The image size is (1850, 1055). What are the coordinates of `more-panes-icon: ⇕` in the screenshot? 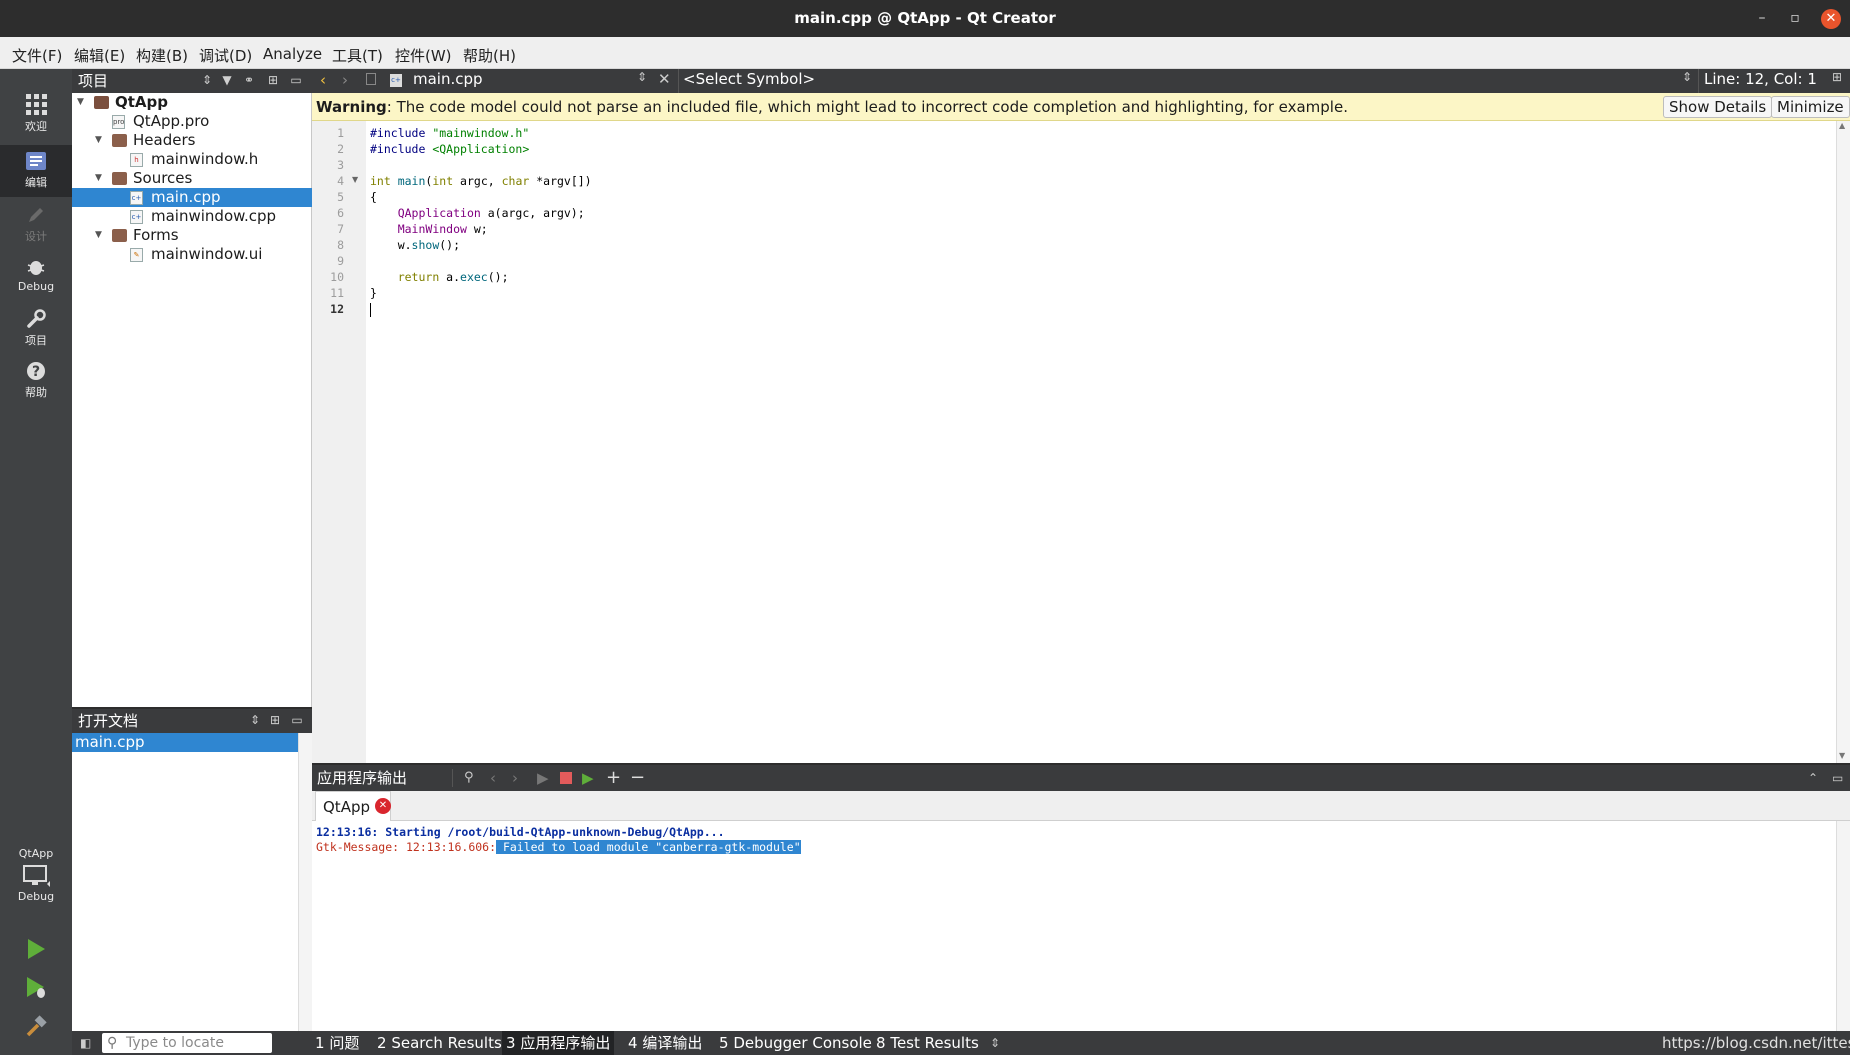 It's located at (995, 1043).